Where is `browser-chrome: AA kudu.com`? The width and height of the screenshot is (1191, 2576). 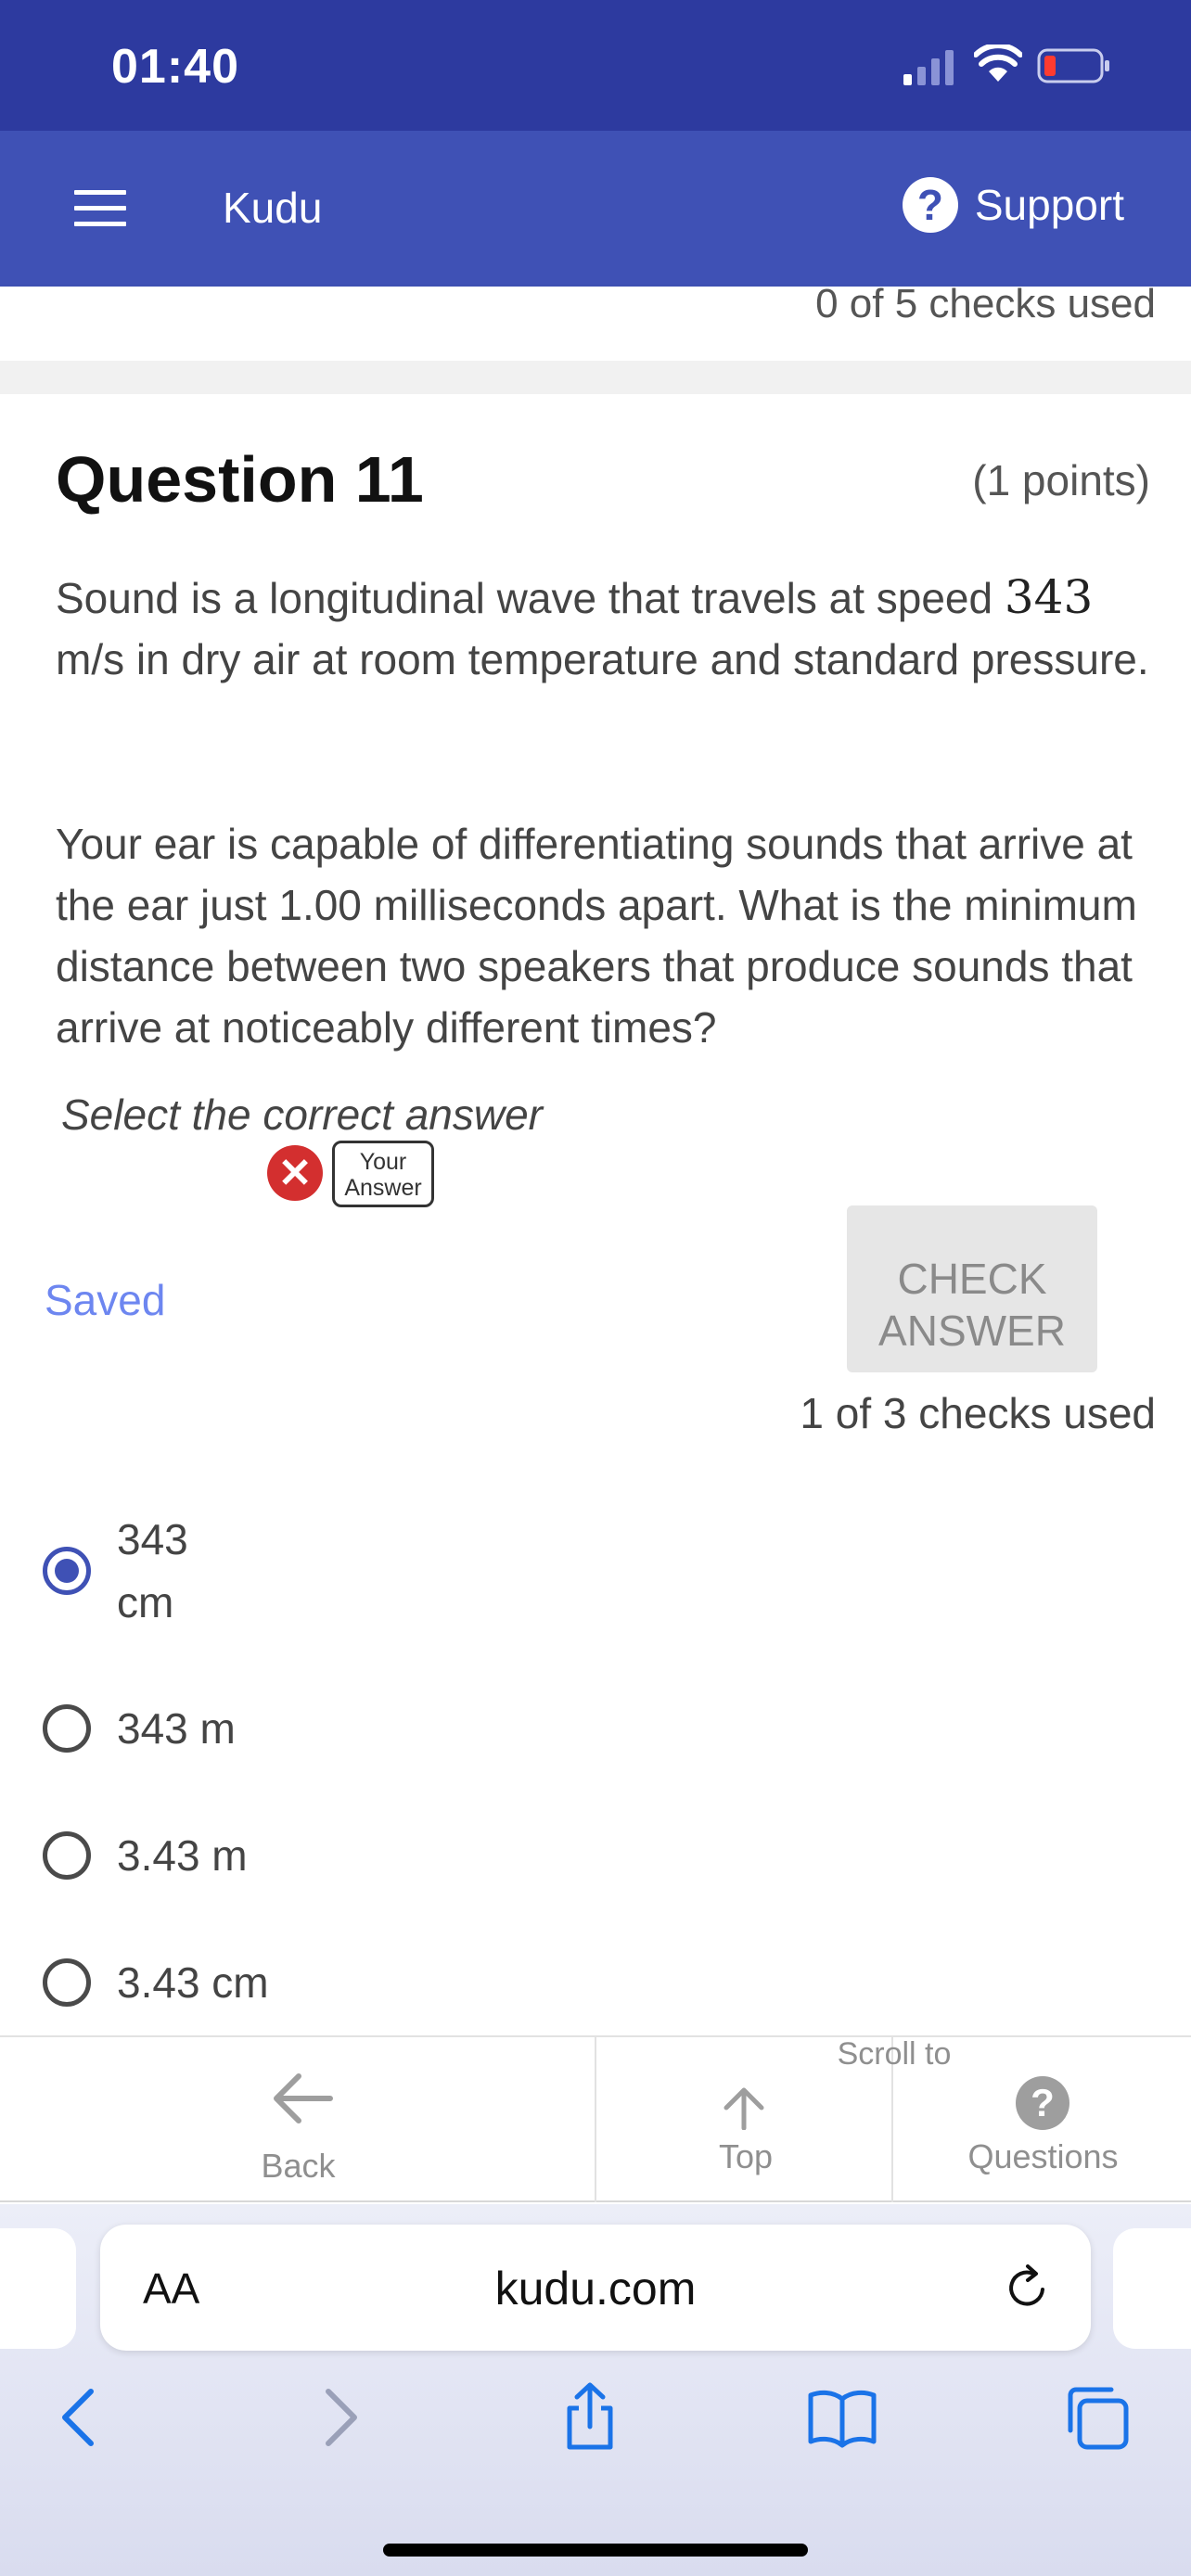
browser-chrome: AA kudu.com is located at coordinates (595, 2390).